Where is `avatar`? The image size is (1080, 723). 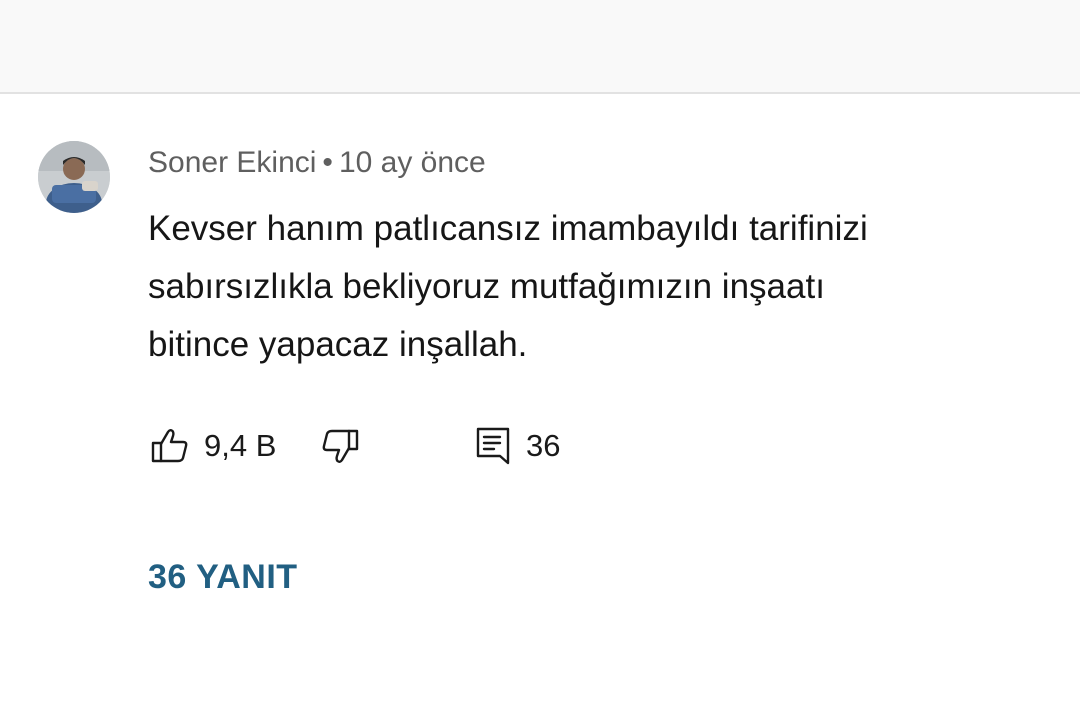 avatar is located at coordinates (74, 177).